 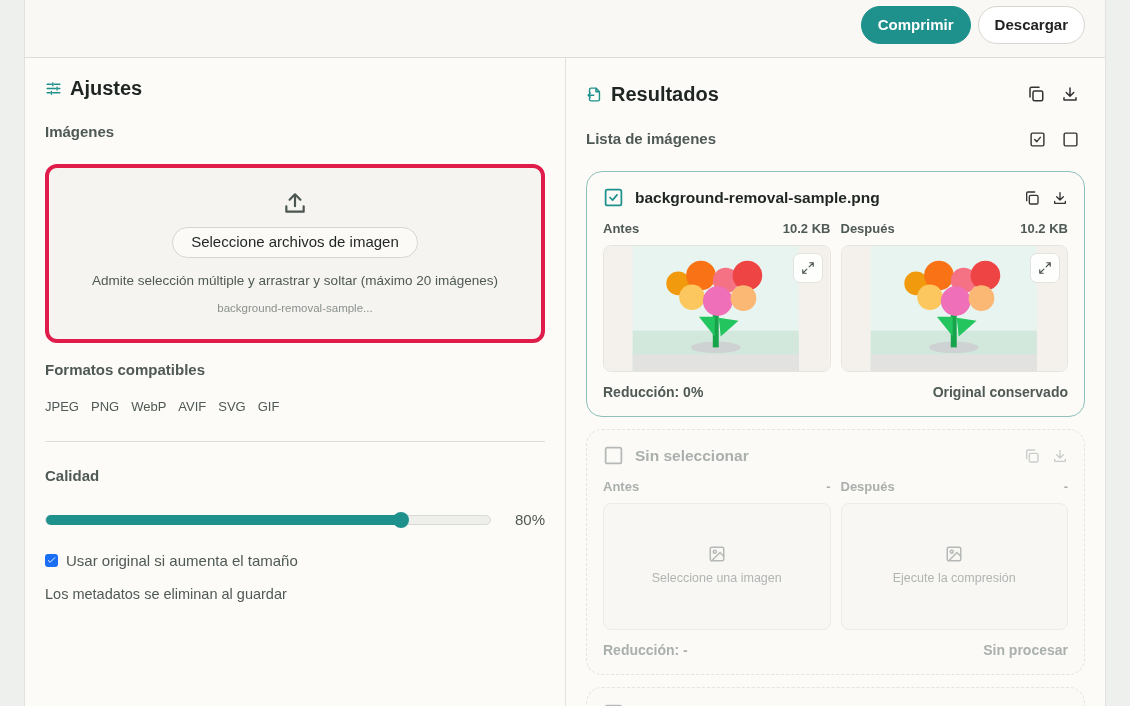 I want to click on section-title: Ajustes, so click(x=106, y=88).